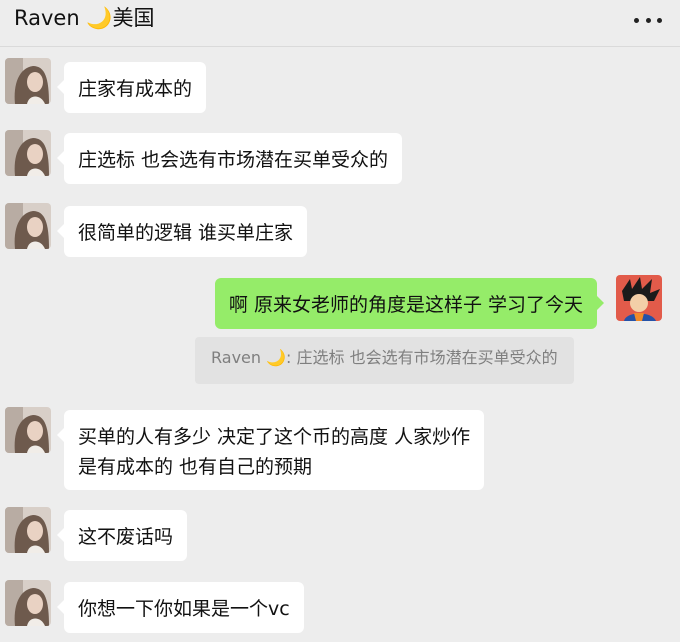 This screenshot has height=642, width=680. I want to click on message-text: 这不废话吗, so click(126, 537).